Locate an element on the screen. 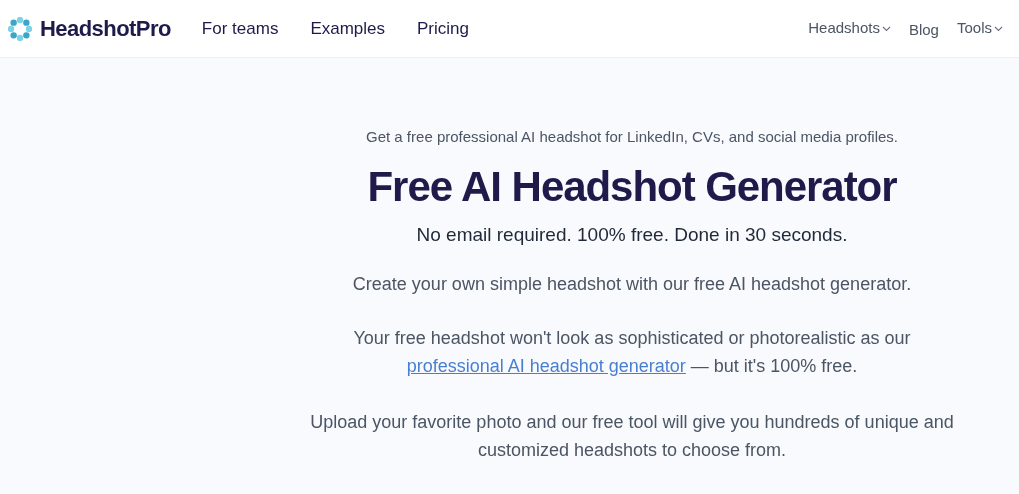 The width and height of the screenshot is (1019, 494). nav-link: Pricing is located at coordinates (443, 28).